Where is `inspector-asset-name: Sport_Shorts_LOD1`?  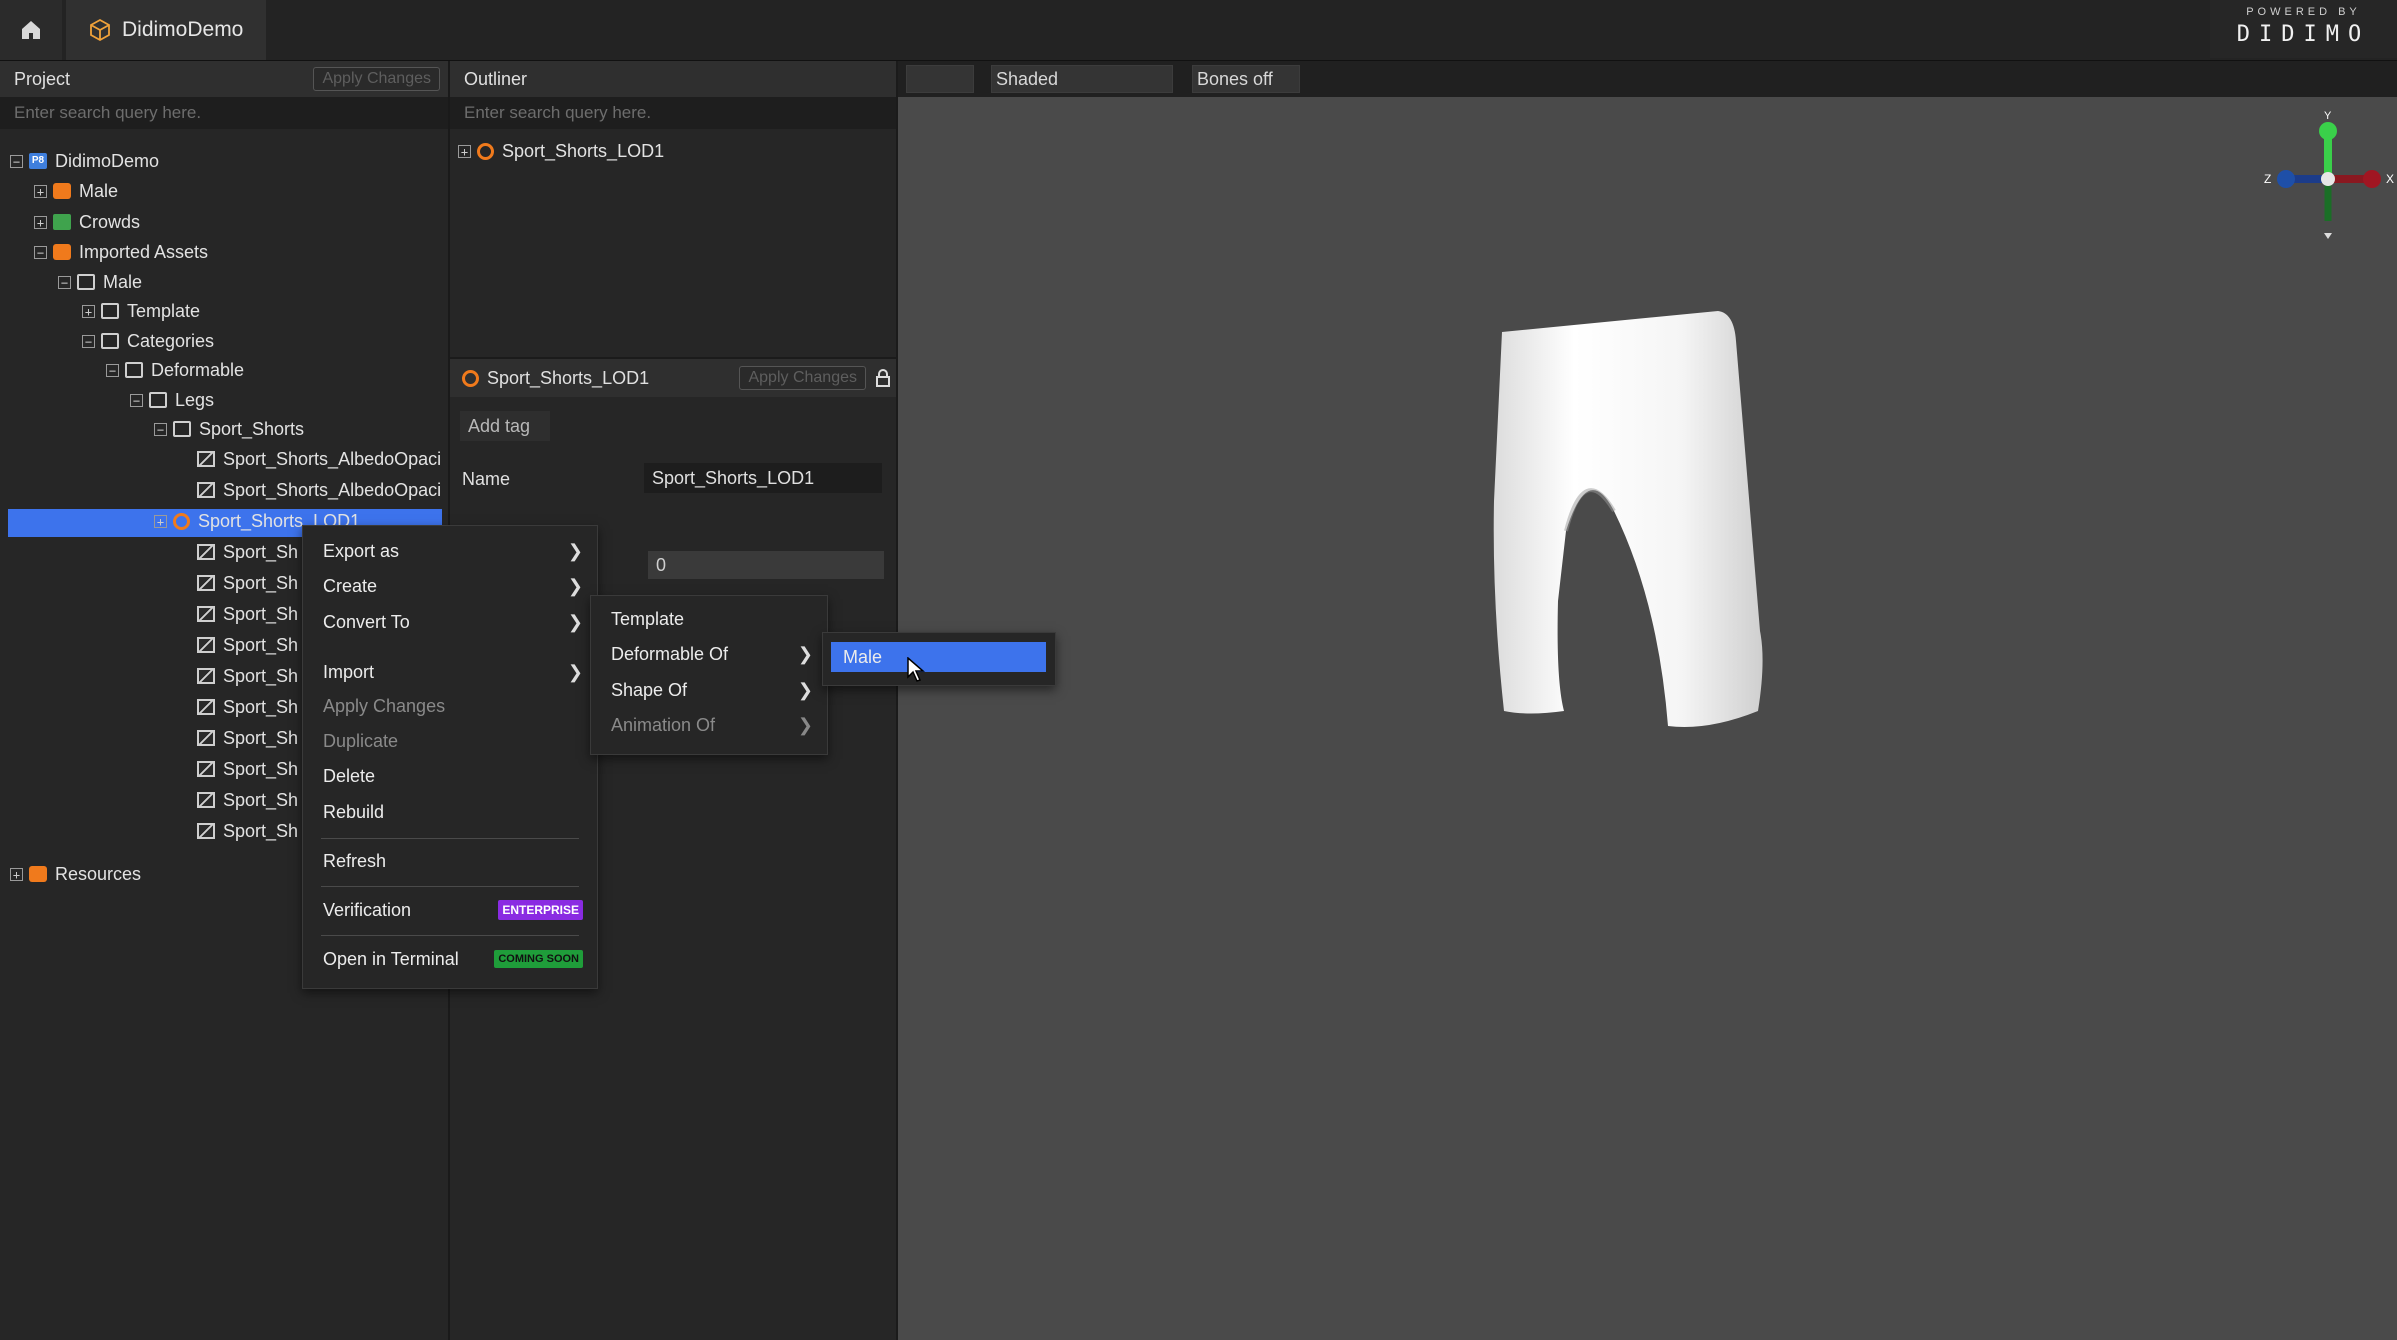
inspector-asset-name: Sport_Shorts_LOD1 is located at coordinates (568, 377).